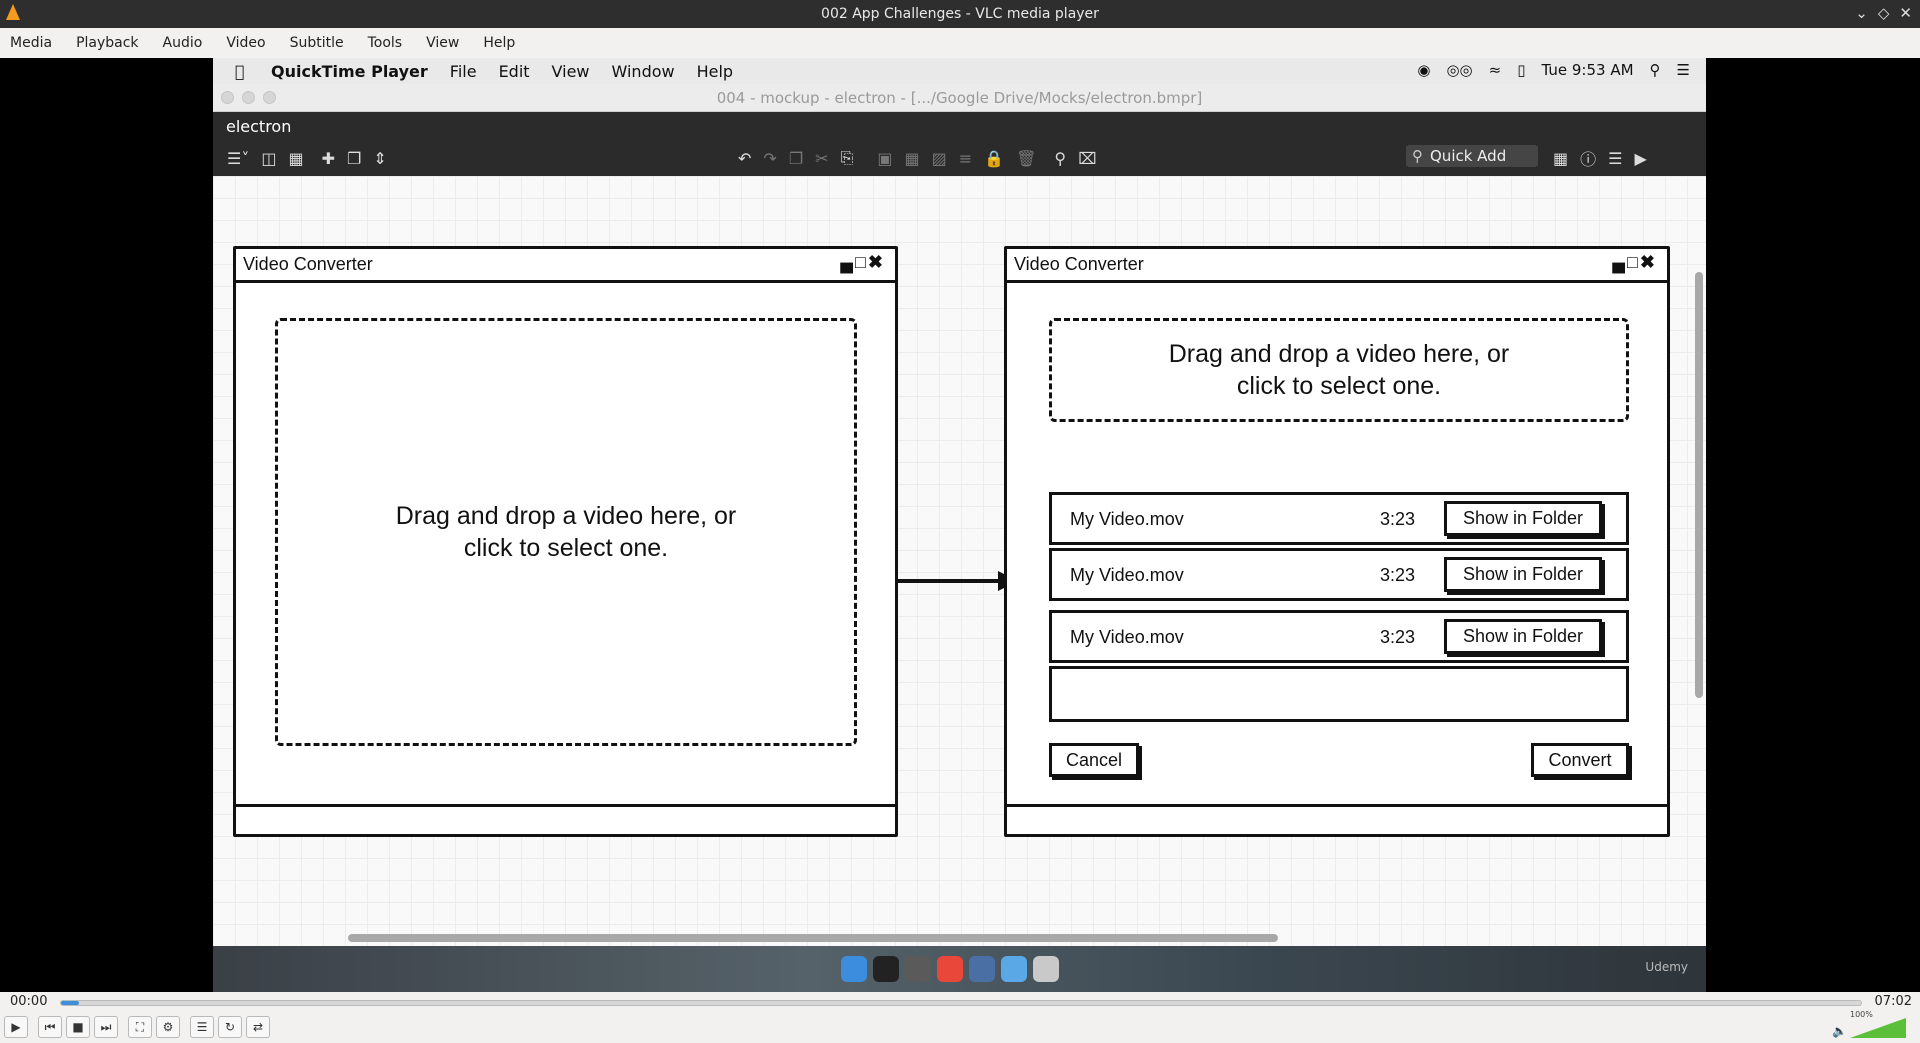 The width and height of the screenshot is (1920, 1043). What do you see at coordinates (354, 158) in the screenshot?
I see `duplicate-icon: ❐` at bounding box center [354, 158].